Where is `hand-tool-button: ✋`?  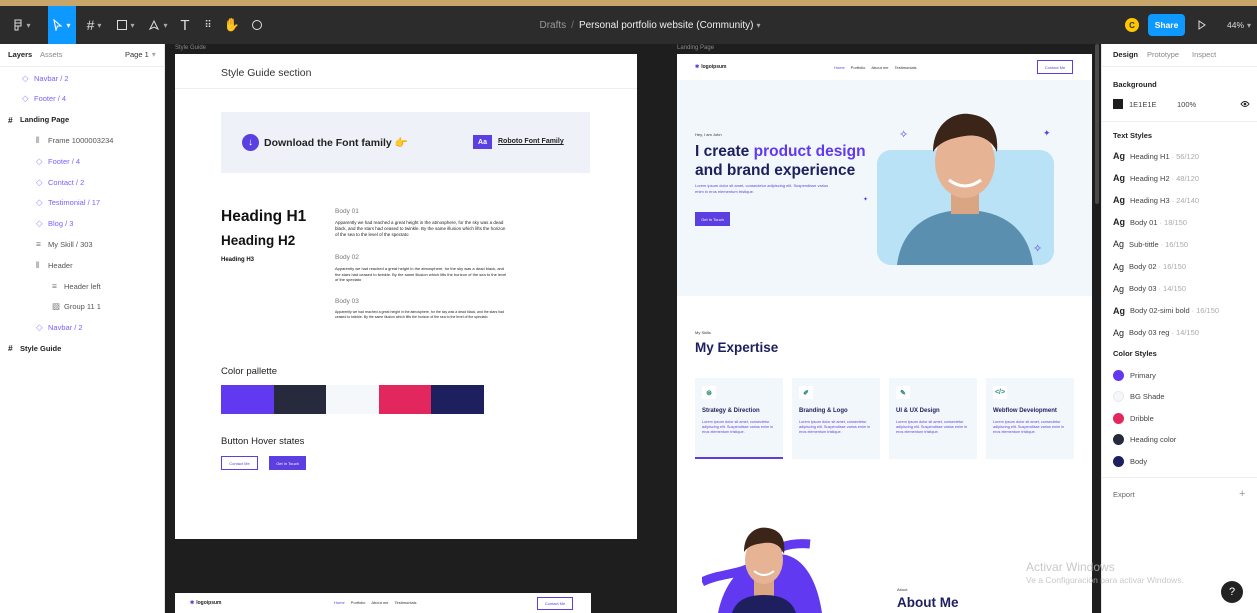 hand-tool-button: ✋ is located at coordinates (232, 25).